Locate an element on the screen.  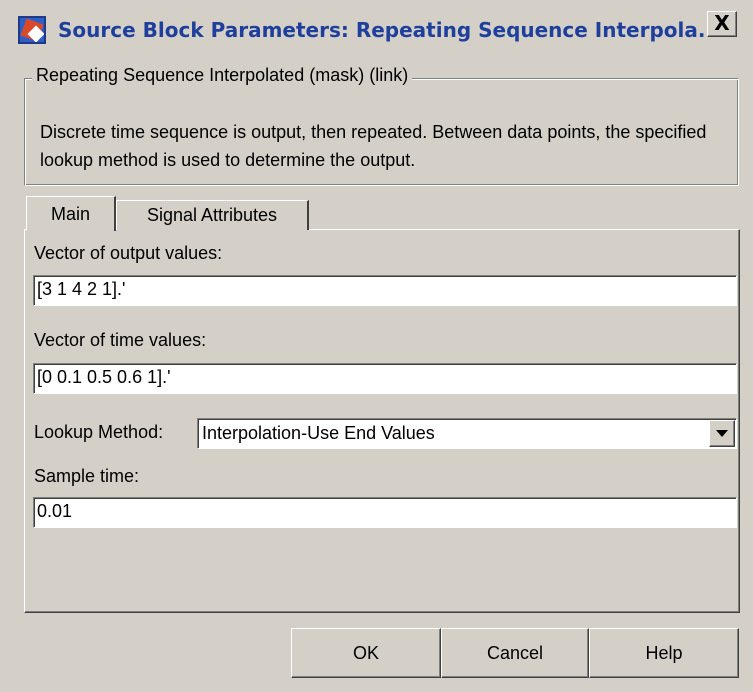
ok-button: OK is located at coordinates (366, 653).